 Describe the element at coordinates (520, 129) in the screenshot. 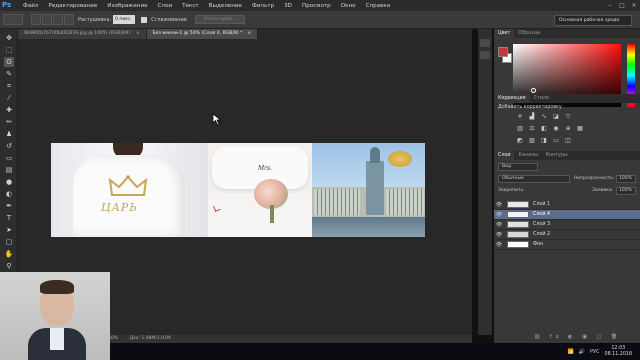

I see `hue-saturation-icon: ▥` at that location.